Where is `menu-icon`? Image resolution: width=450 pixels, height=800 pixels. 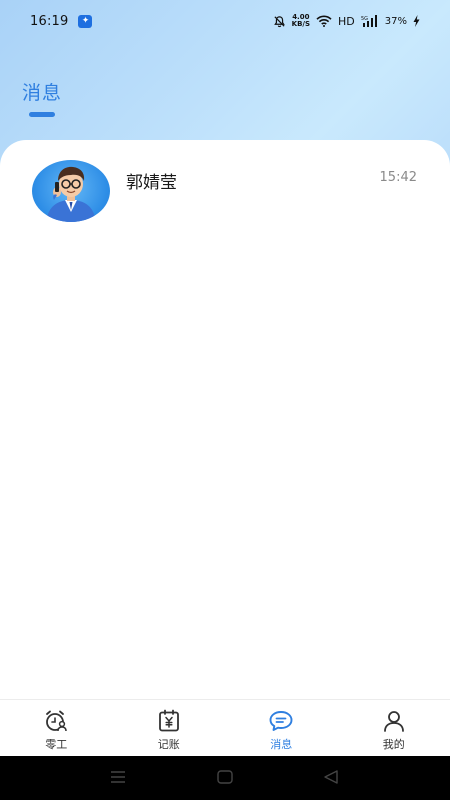 menu-icon is located at coordinates (118, 779).